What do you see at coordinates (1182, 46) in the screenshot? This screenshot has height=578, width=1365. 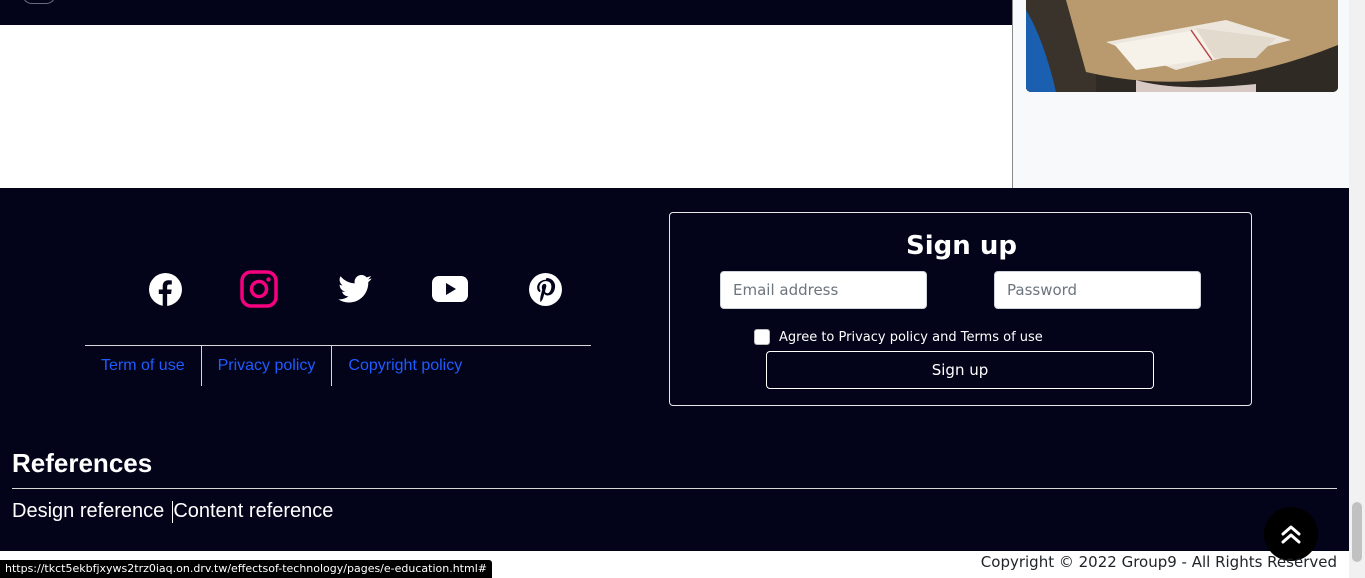 I see `classroom-study-photo` at bounding box center [1182, 46].